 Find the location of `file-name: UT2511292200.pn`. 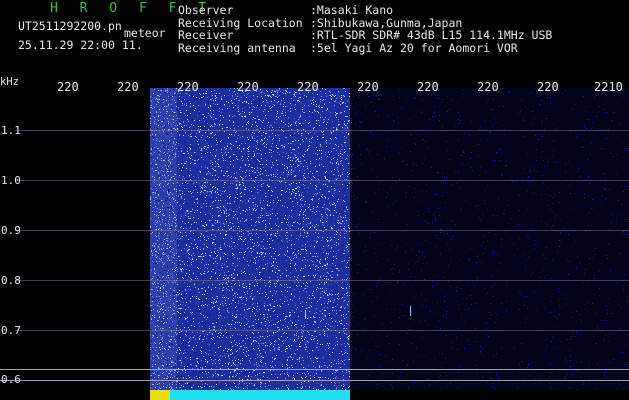

file-name: UT2511292200.pn is located at coordinates (70, 26).